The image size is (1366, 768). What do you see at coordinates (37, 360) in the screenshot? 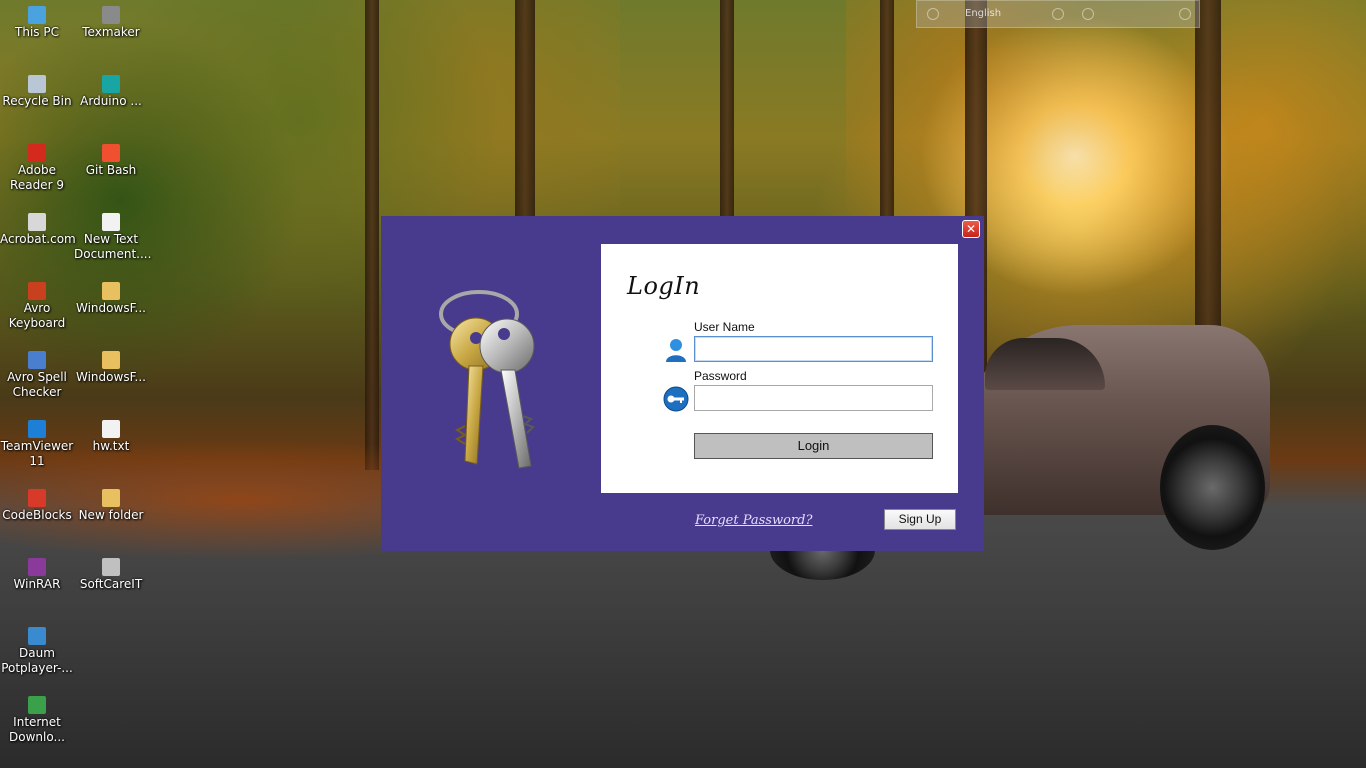
I see `spell-checker-icon` at bounding box center [37, 360].